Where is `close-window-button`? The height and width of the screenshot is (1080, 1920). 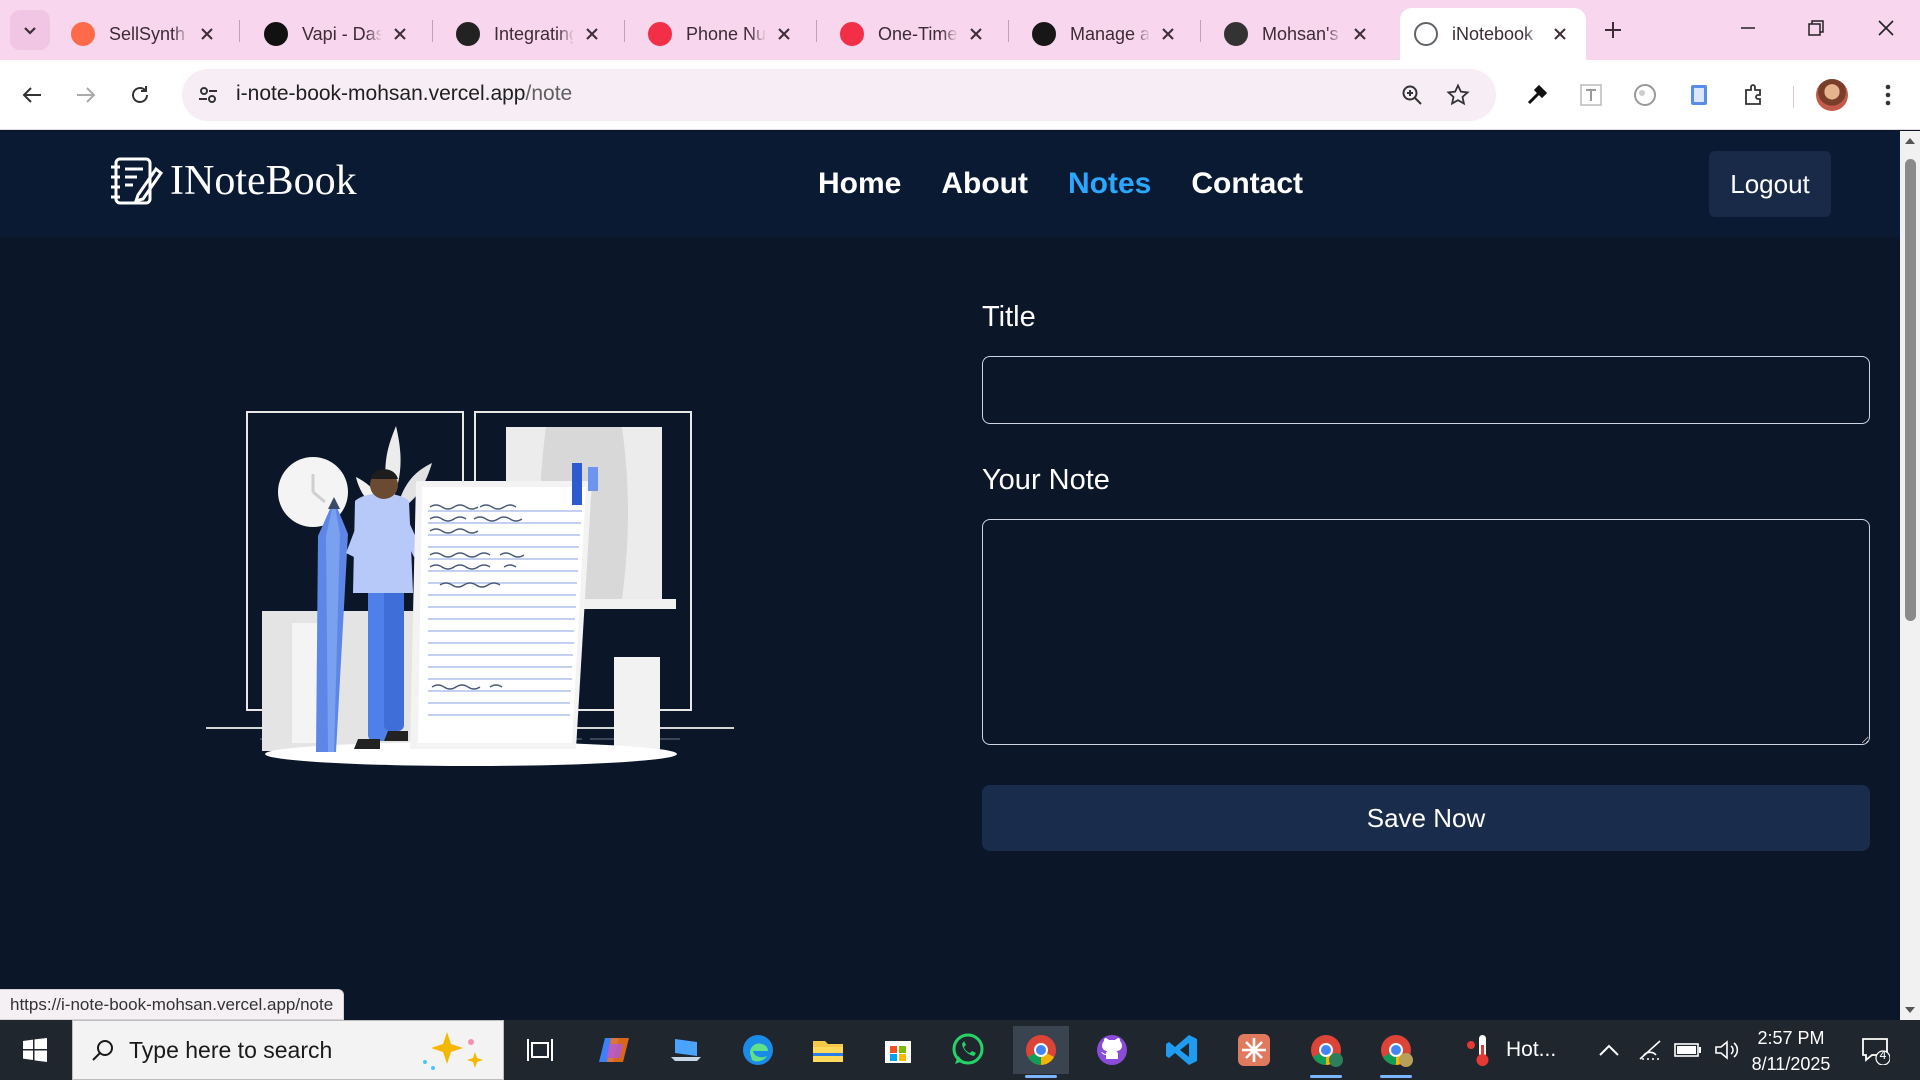
close-window-button is located at coordinates (1886, 28).